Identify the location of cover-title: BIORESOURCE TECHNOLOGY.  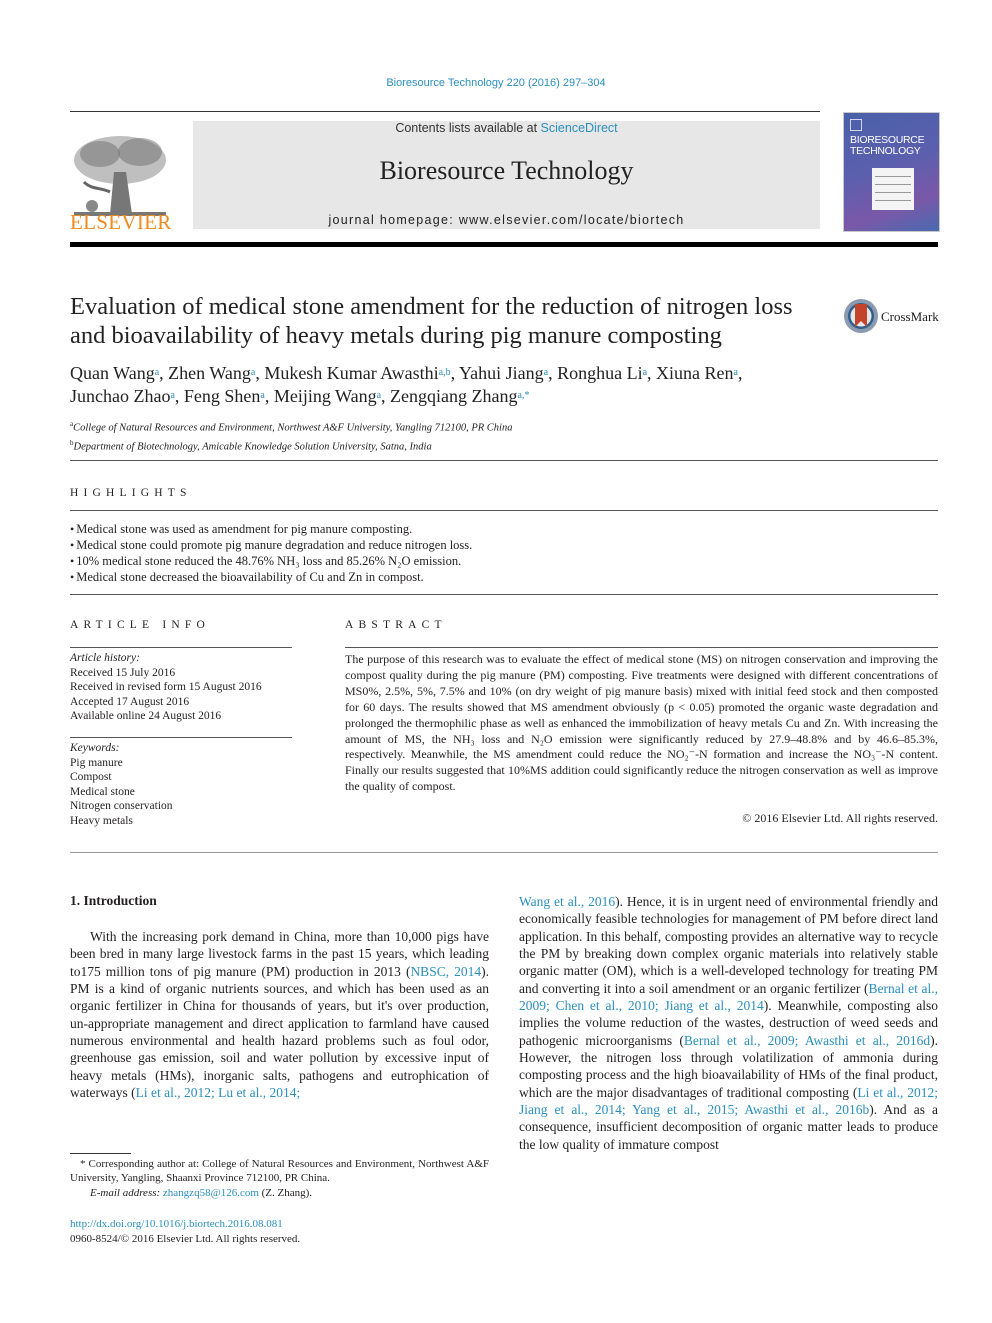
(887, 146).